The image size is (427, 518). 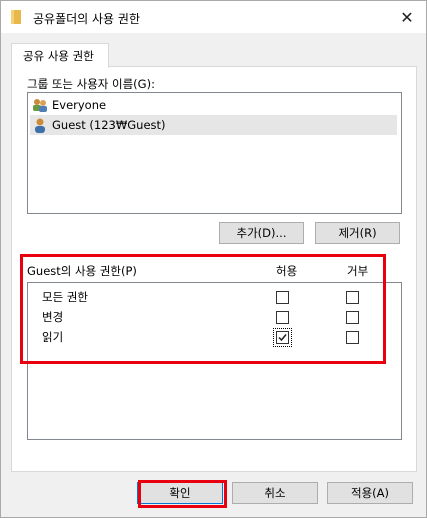 I want to click on remove-button: 제거(R), so click(x=357, y=233).